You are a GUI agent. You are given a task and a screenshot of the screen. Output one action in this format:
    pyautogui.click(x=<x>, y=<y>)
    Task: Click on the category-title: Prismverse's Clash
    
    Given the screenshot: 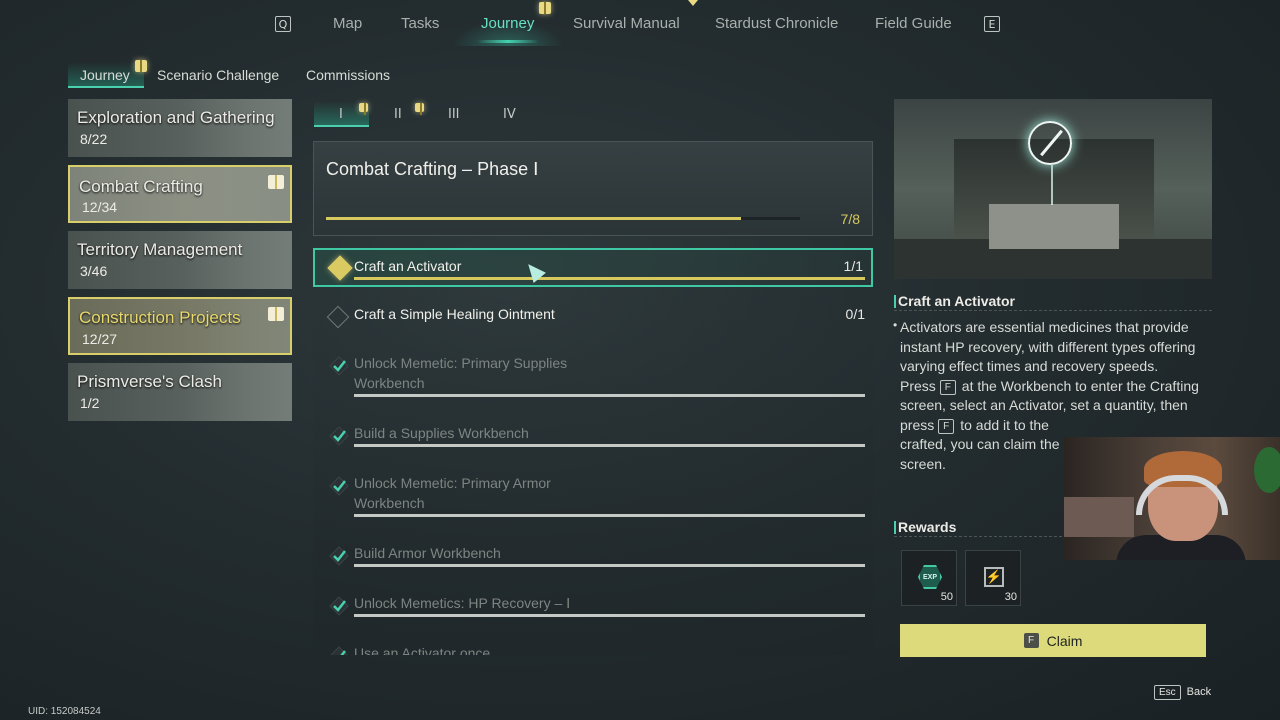 What is the action you would take?
    pyautogui.click(x=149, y=381)
    